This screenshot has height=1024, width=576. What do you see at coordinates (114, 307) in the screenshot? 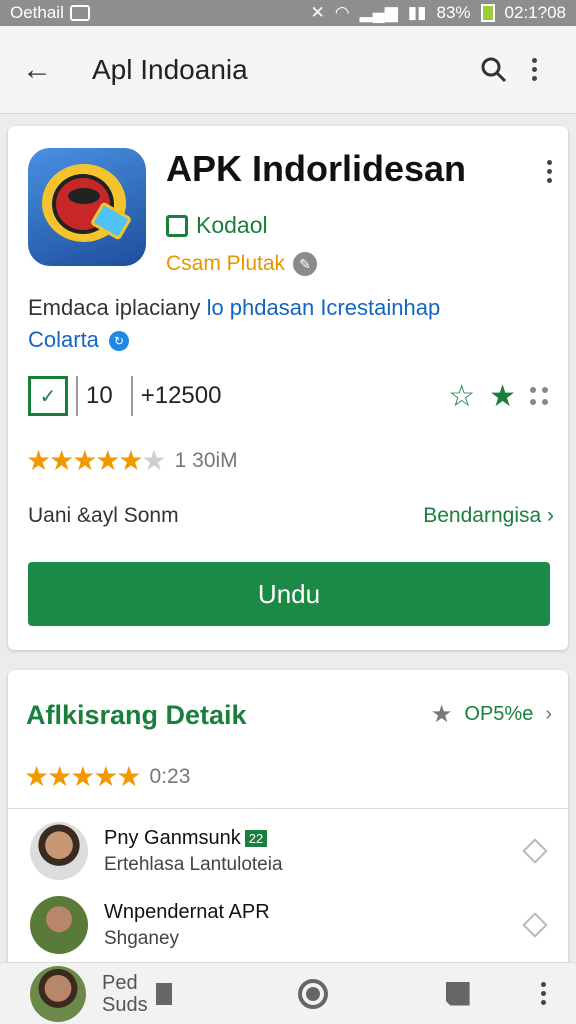
I see `description-text-1: Emdaca iplaciany` at bounding box center [114, 307].